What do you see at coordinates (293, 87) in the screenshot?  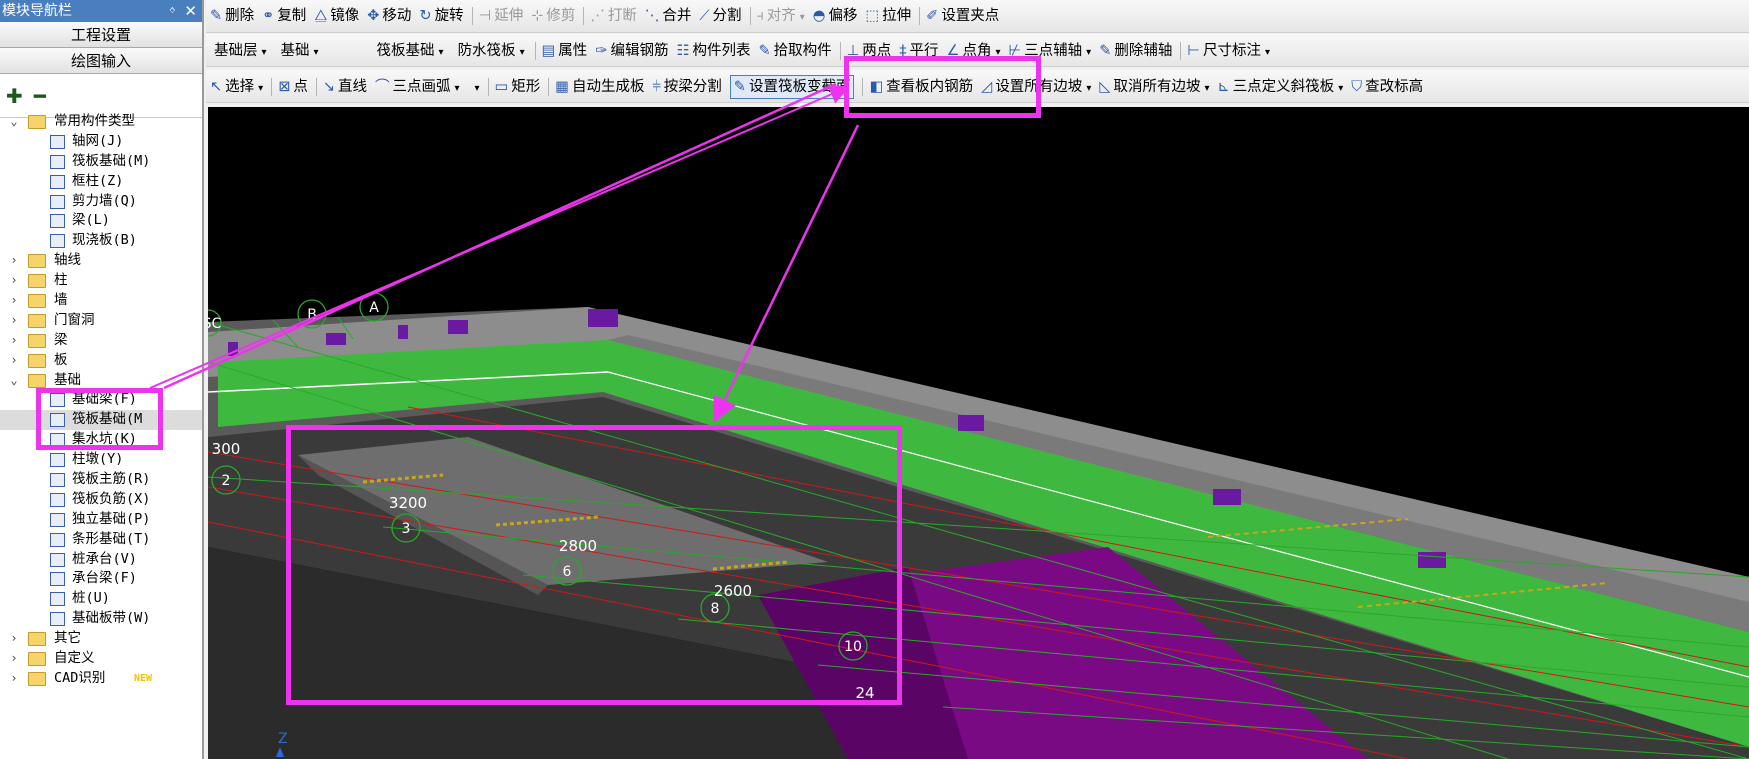 I see `point-button: ⊠ 点` at bounding box center [293, 87].